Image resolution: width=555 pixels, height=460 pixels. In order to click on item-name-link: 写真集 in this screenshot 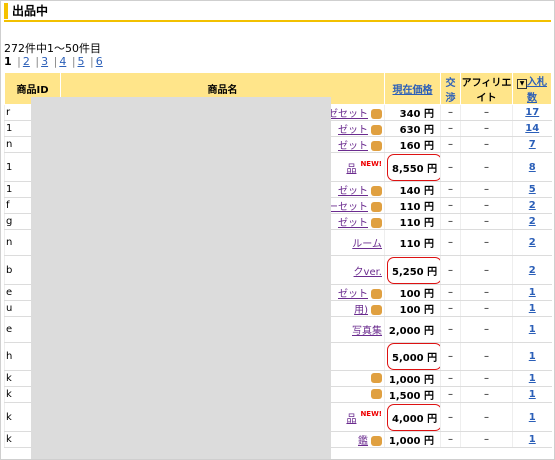, I will do `click(367, 331)`.